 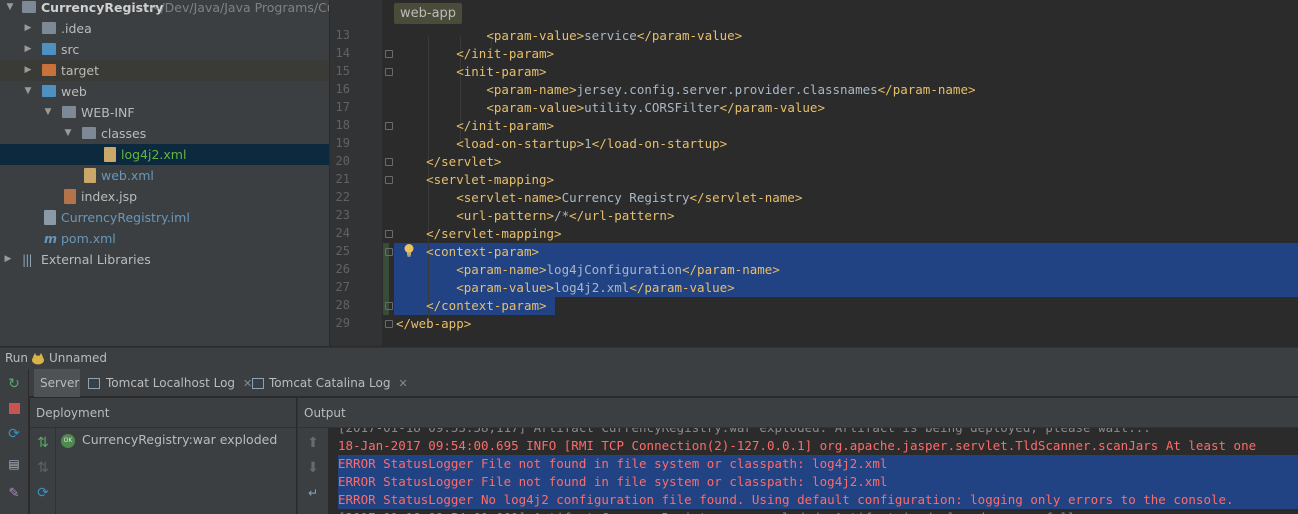 What do you see at coordinates (402, 383) in the screenshot?
I see `close-icon: ✕` at bounding box center [402, 383].